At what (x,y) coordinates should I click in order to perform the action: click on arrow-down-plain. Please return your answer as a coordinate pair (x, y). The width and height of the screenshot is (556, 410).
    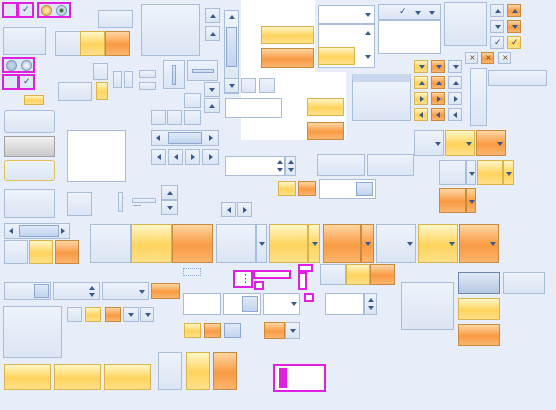
    Looking at the image, I should click on (455, 66).